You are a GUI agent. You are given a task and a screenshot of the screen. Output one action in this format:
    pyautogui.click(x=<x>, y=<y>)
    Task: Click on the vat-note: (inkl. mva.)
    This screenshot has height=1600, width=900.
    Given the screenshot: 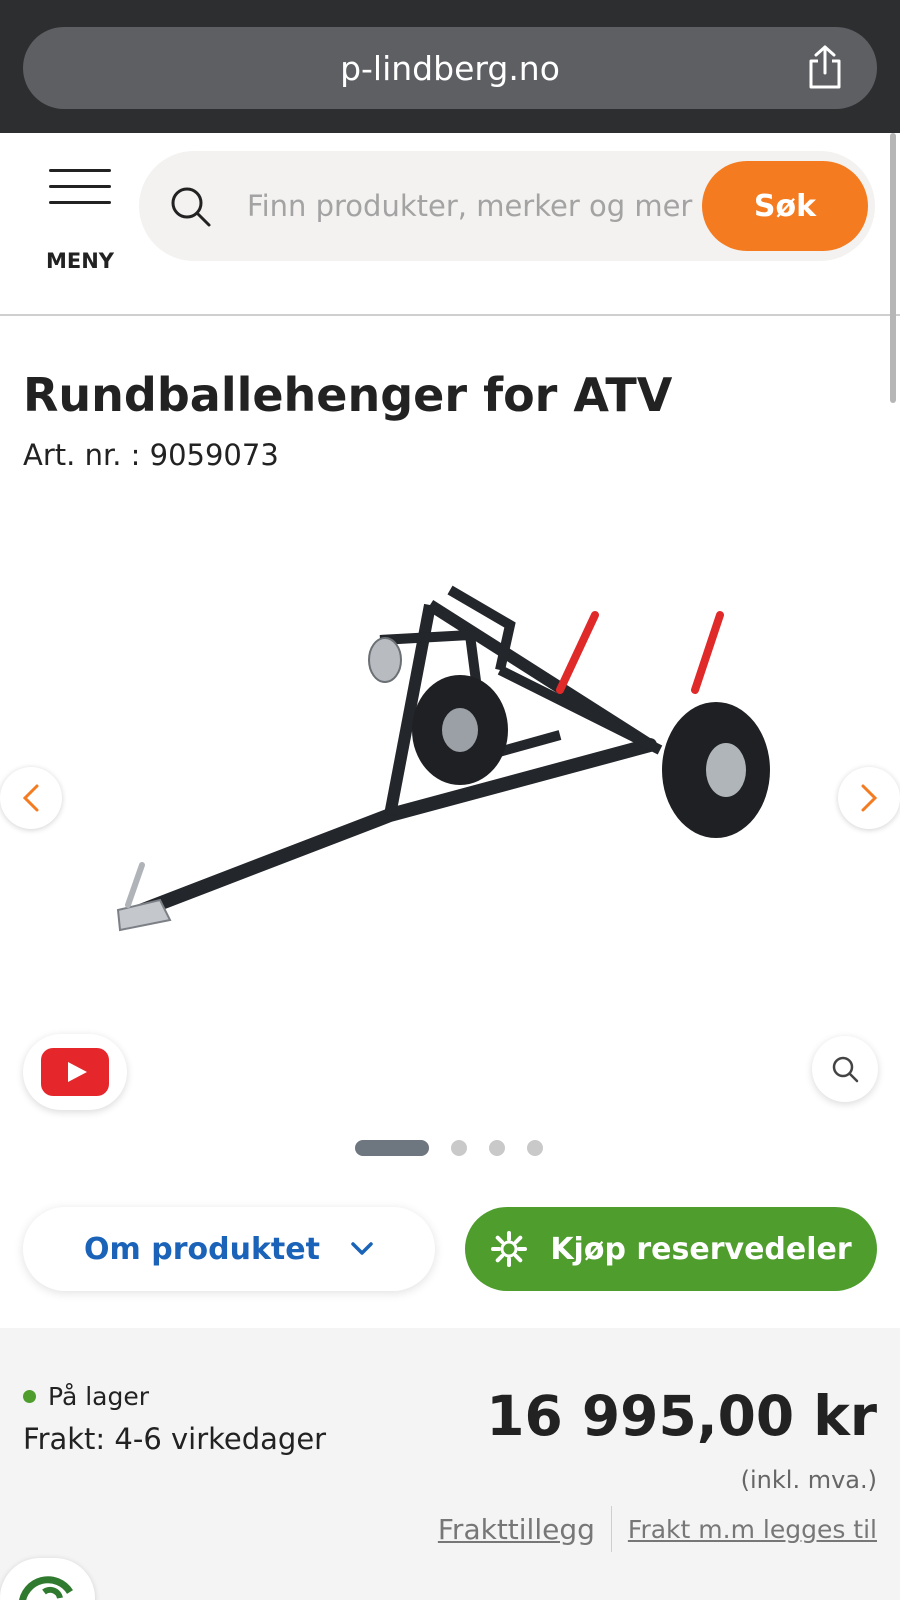 What is the action you would take?
    pyautogui.click(x=808, y=1480)
    